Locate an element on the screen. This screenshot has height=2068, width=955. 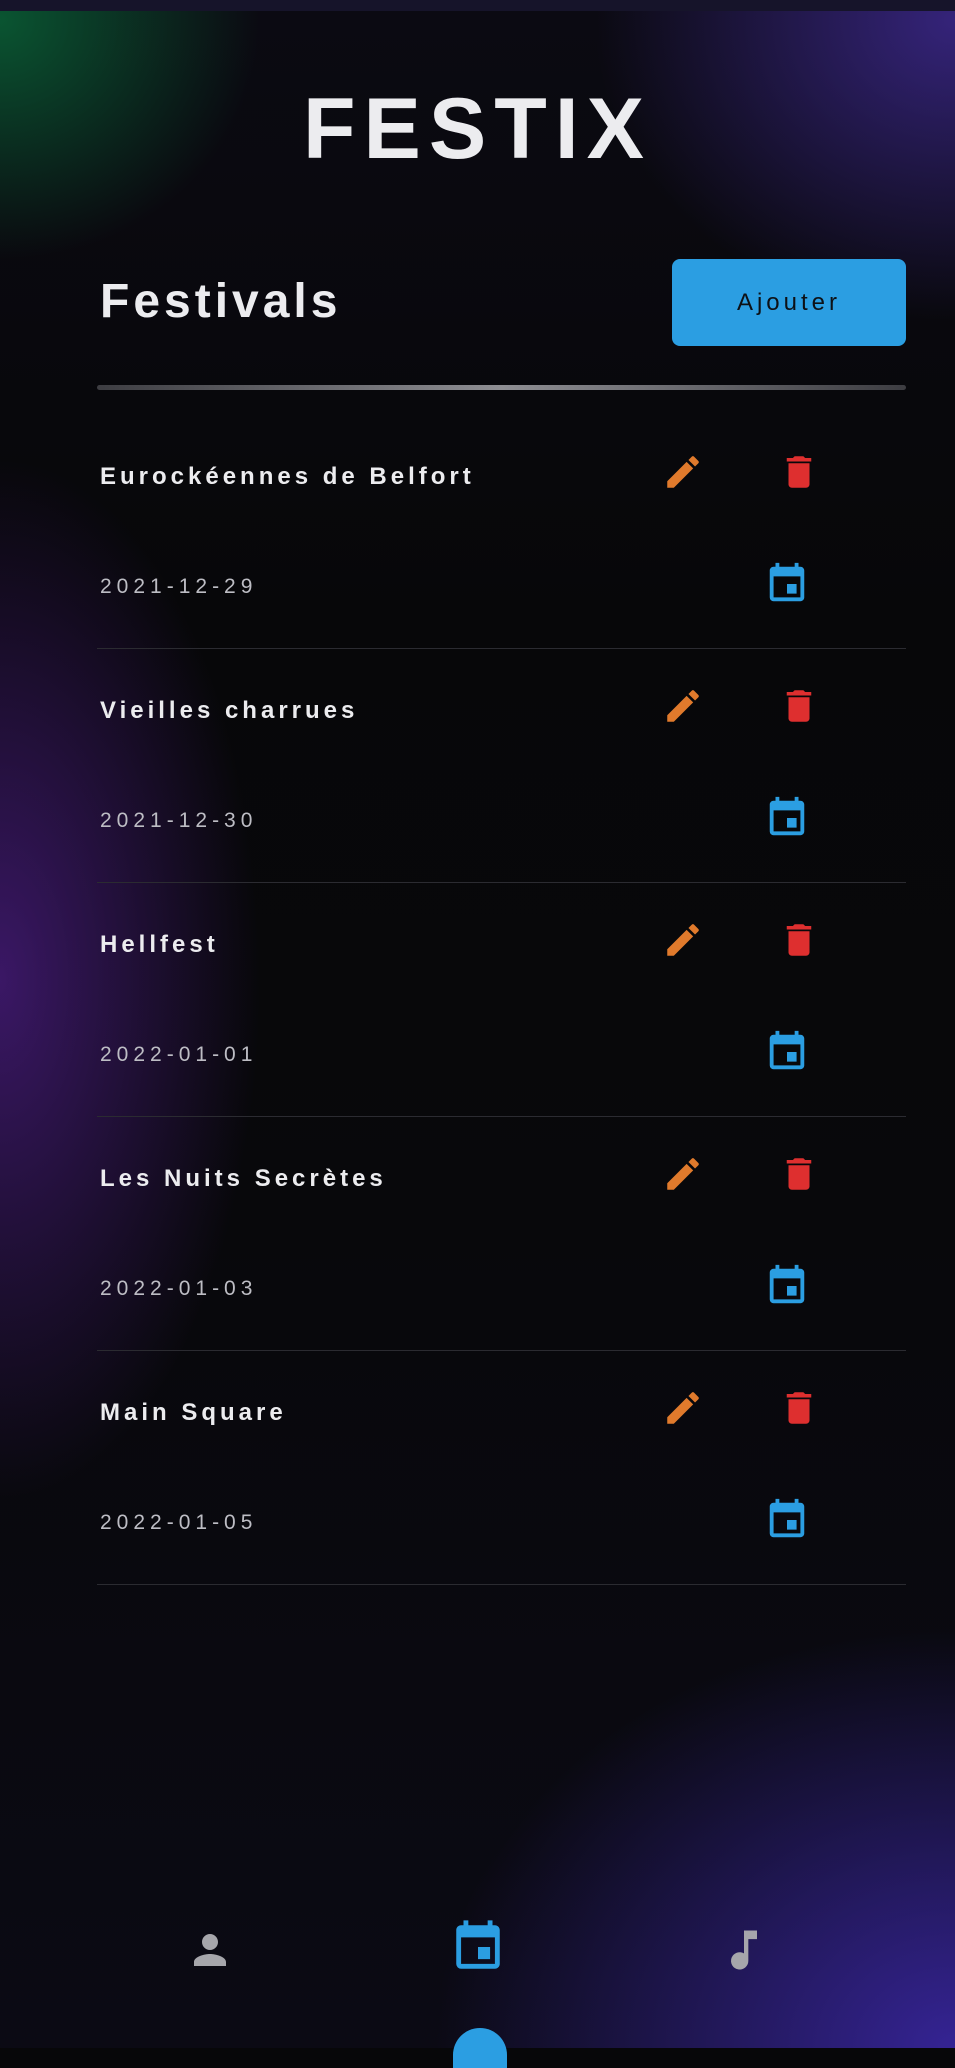
nav-music-button is located at coordinates (744, 1950).